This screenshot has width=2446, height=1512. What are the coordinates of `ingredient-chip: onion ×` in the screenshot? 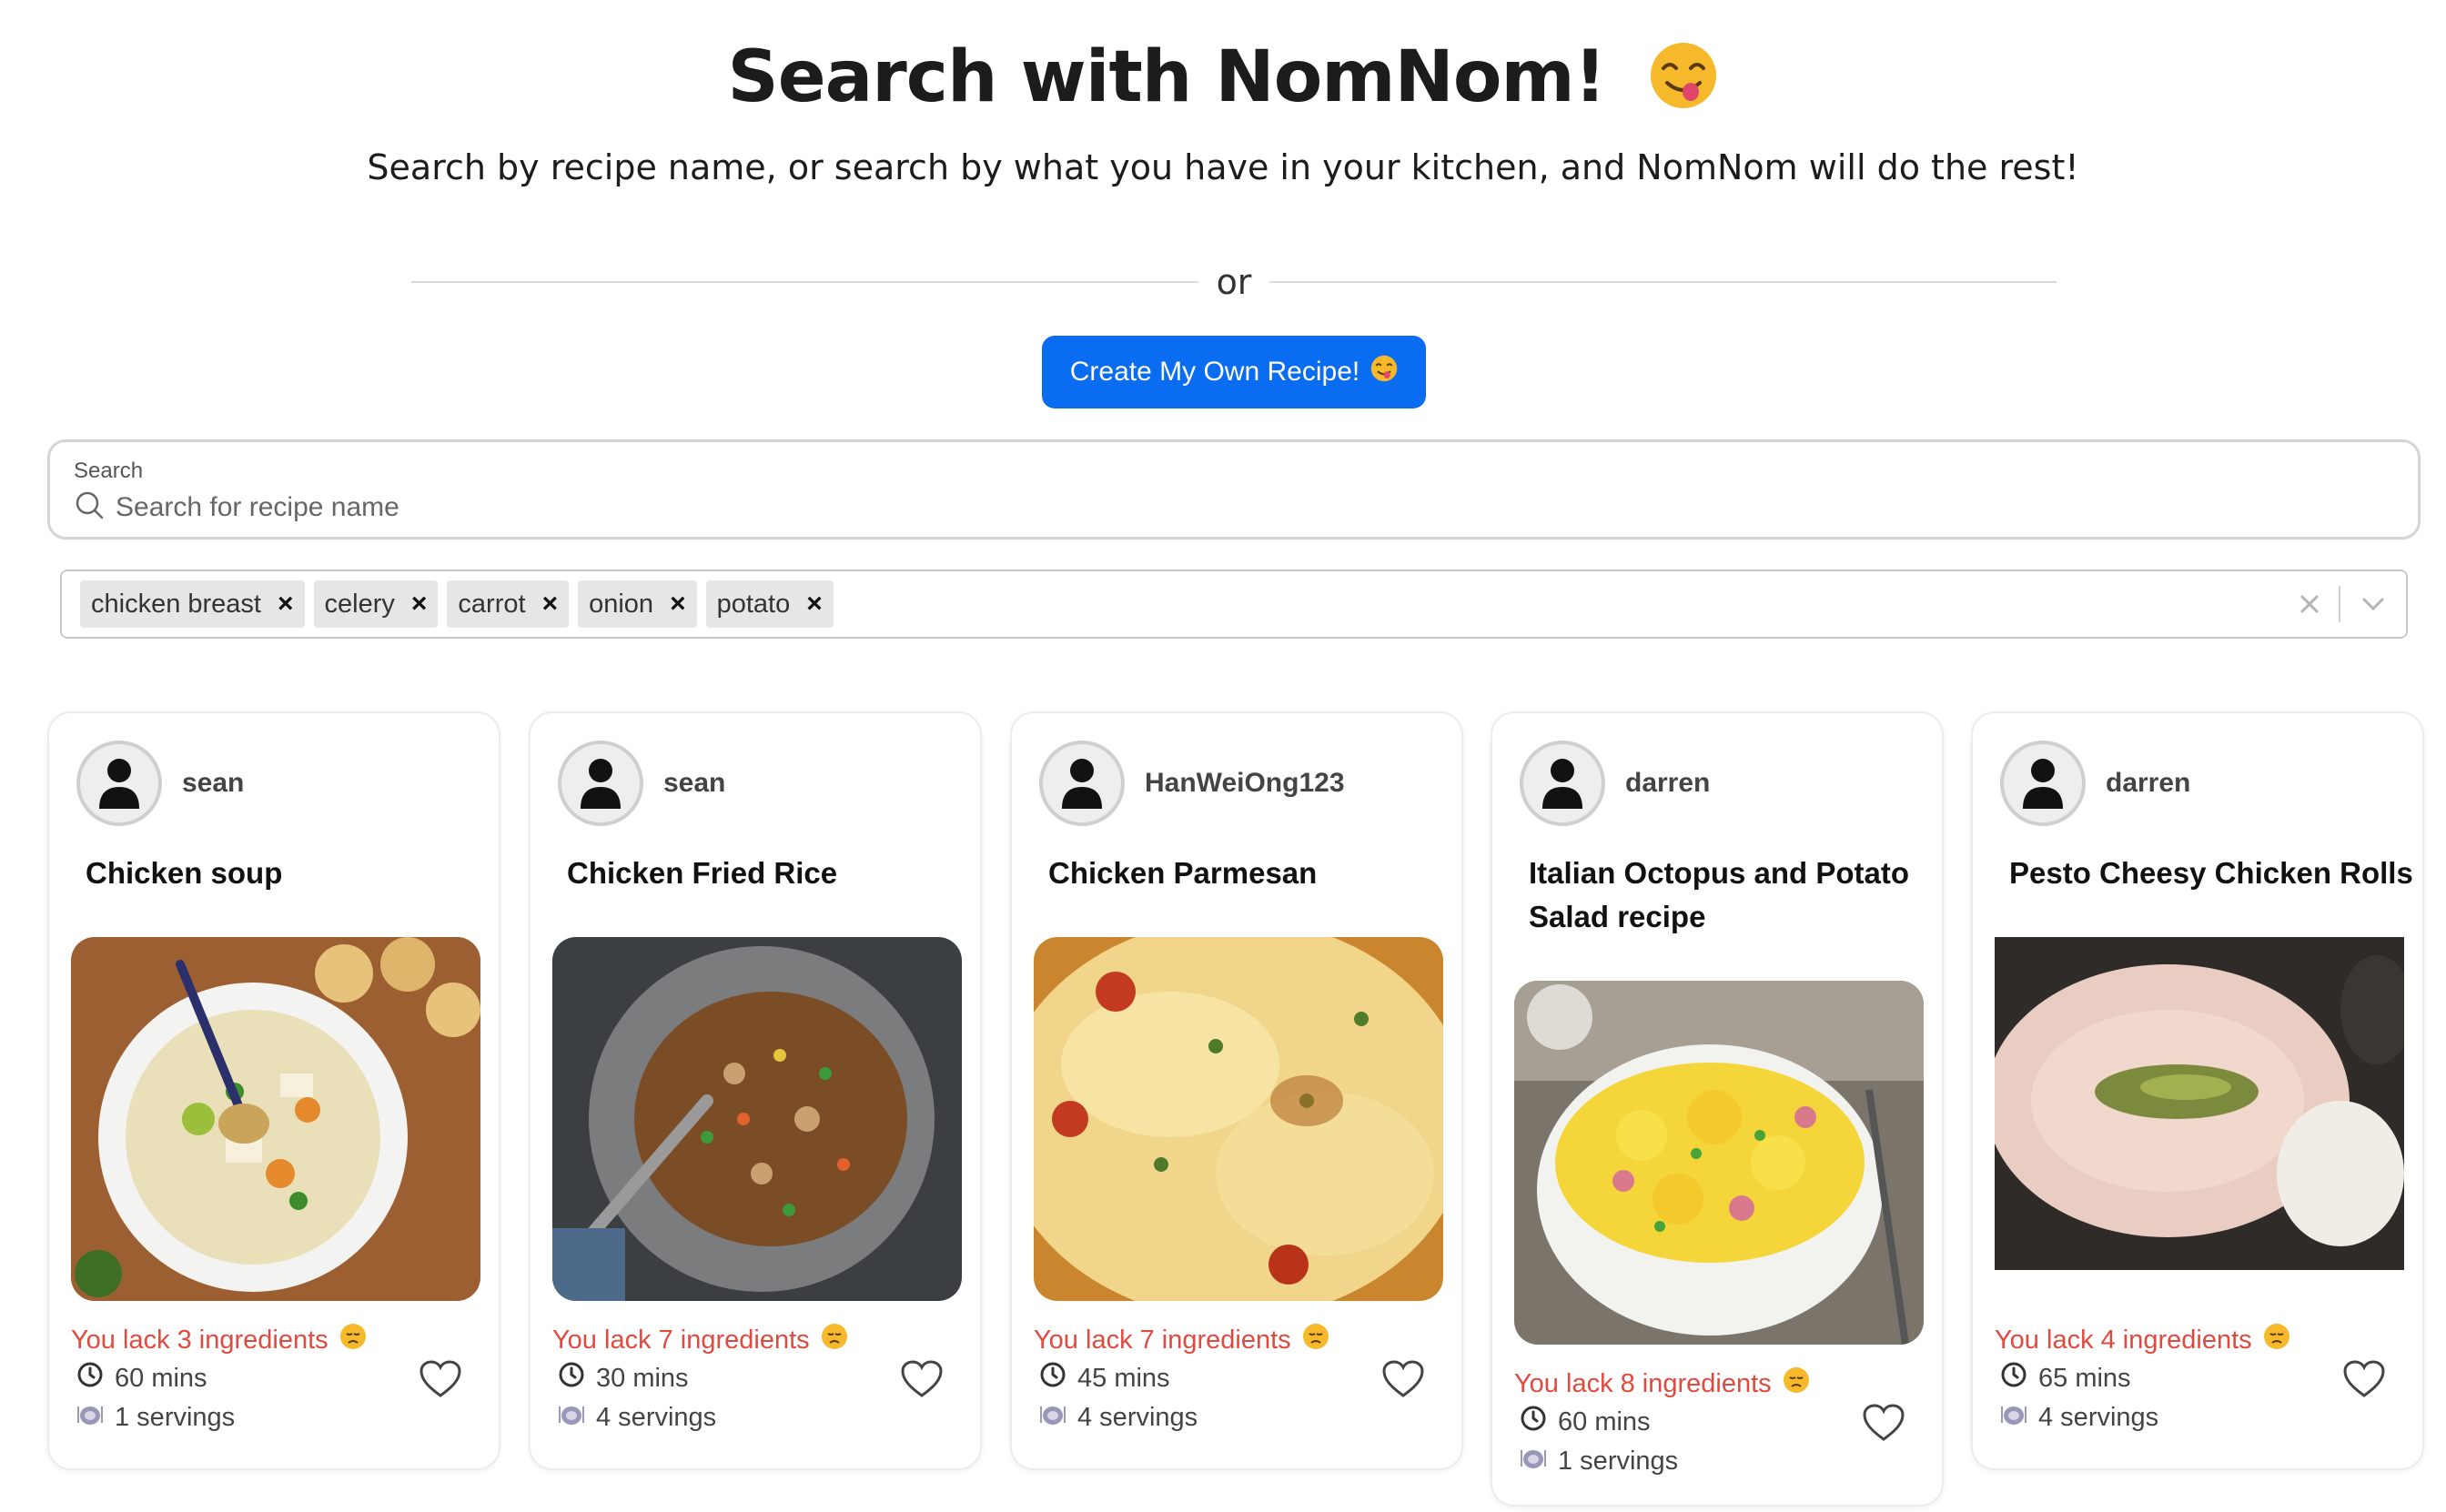 It's located at (637, 604).